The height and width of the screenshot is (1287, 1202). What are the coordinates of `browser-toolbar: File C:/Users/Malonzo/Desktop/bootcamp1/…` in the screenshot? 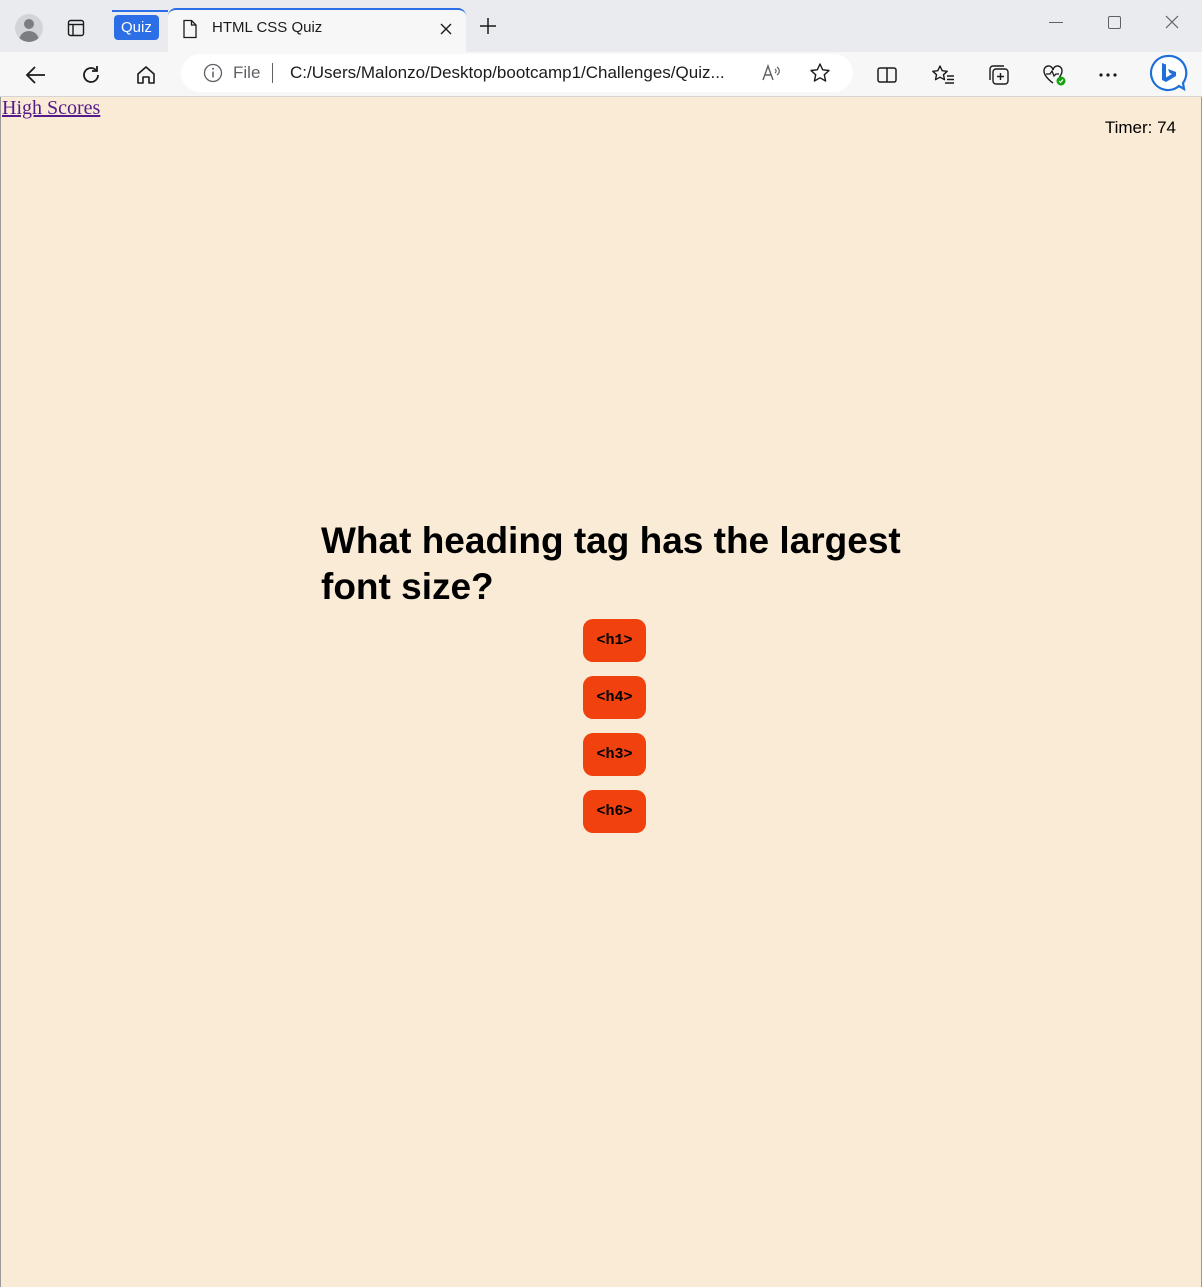 It's located at (601, 74).